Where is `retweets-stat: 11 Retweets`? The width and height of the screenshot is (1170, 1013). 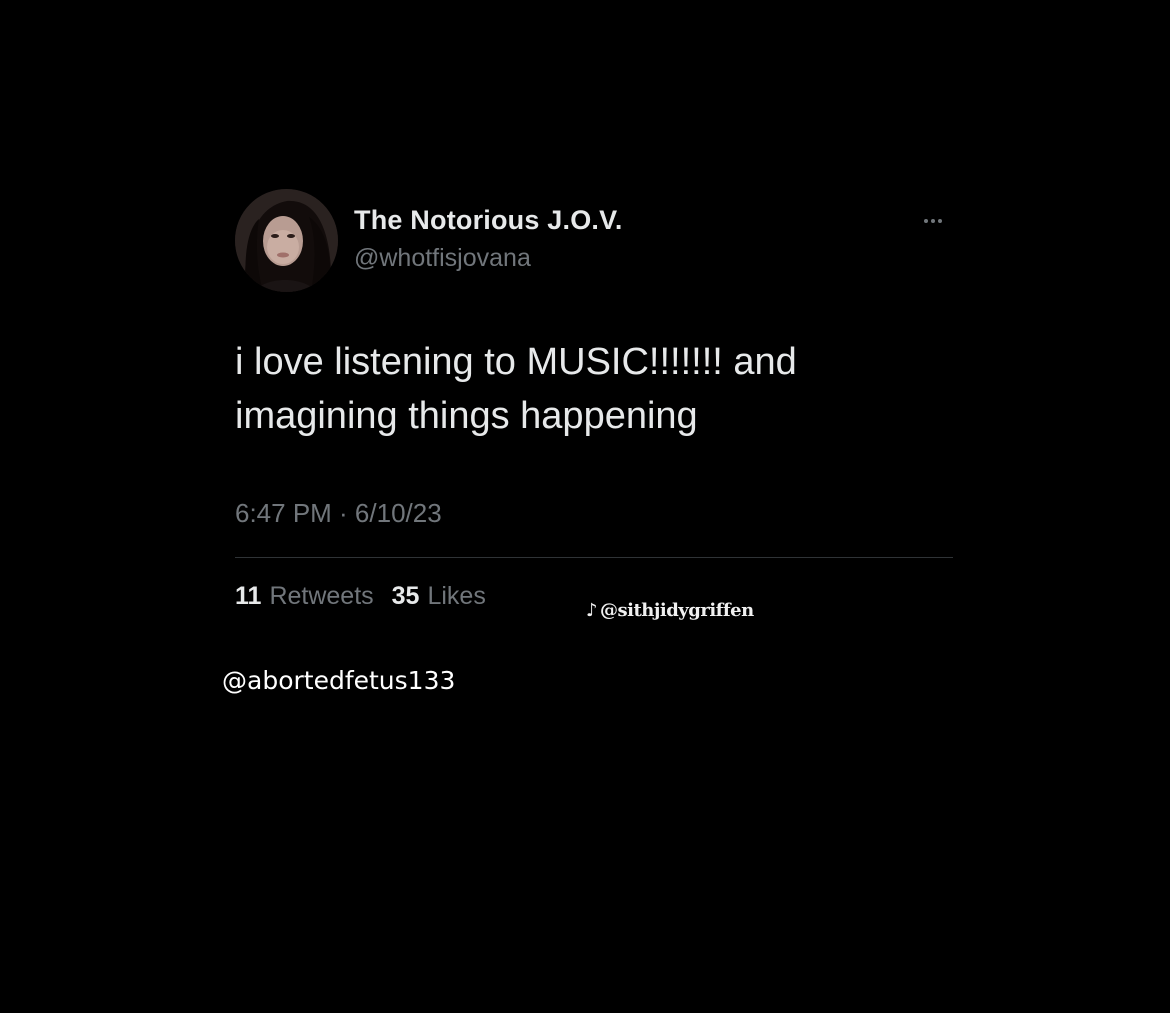
retweets-stat: 11 Retweets is located at coordinates (304, 596).